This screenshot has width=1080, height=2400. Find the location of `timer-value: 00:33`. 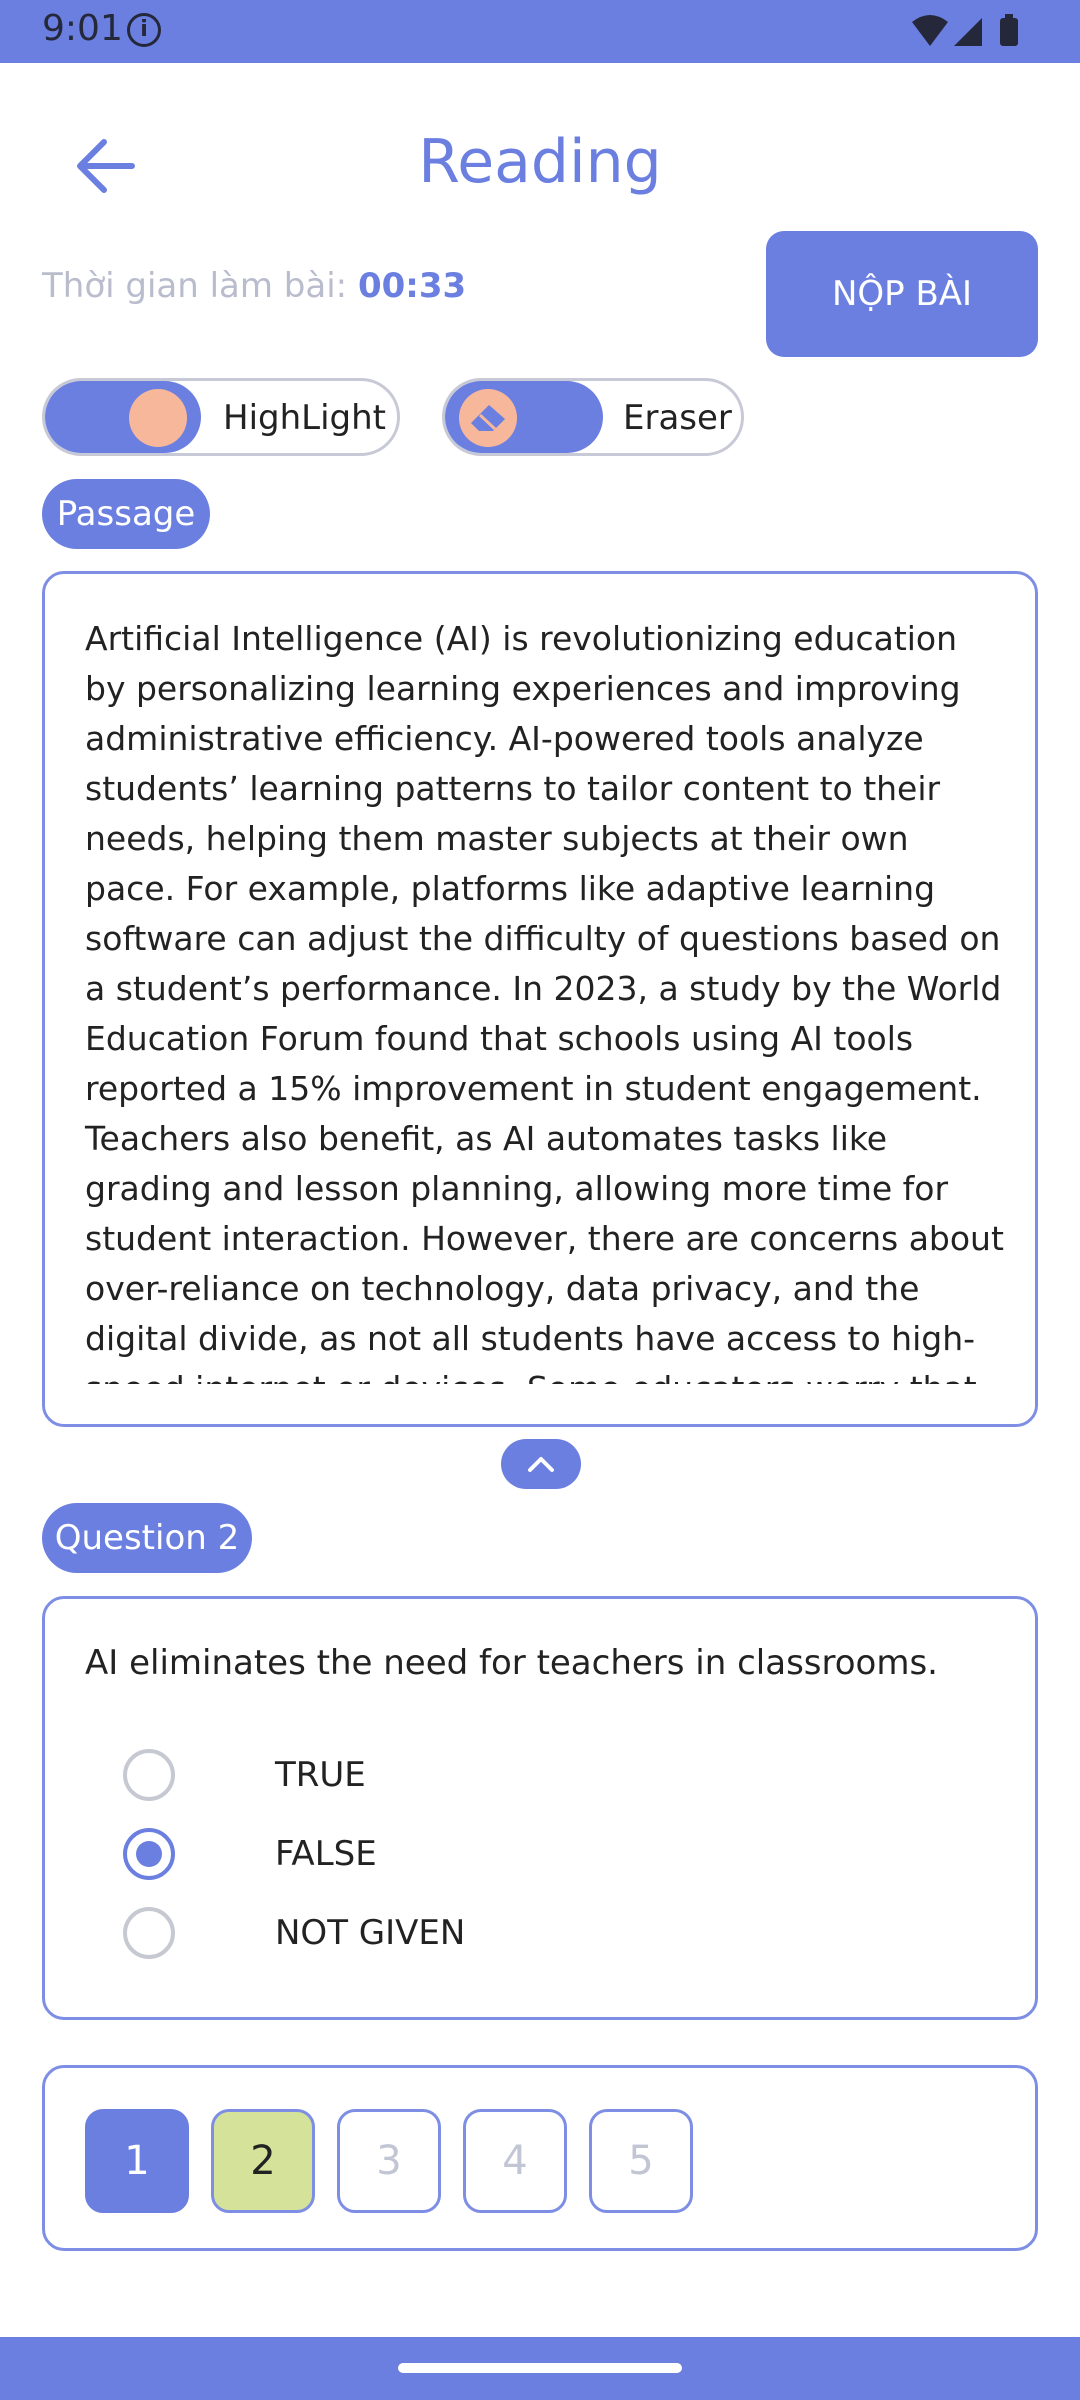

timer-value: 00:33 is located at coordinates (412, 286).